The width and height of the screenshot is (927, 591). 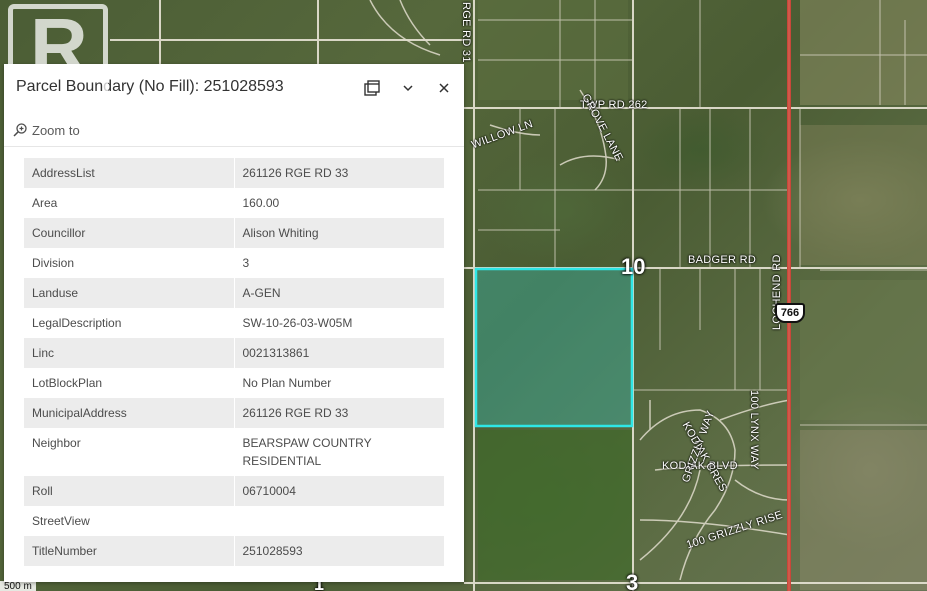 What do you see at coordinates (129, 353) in the screenshot?
I see `attribute-key: Linc` at bounding box center [129, 353].